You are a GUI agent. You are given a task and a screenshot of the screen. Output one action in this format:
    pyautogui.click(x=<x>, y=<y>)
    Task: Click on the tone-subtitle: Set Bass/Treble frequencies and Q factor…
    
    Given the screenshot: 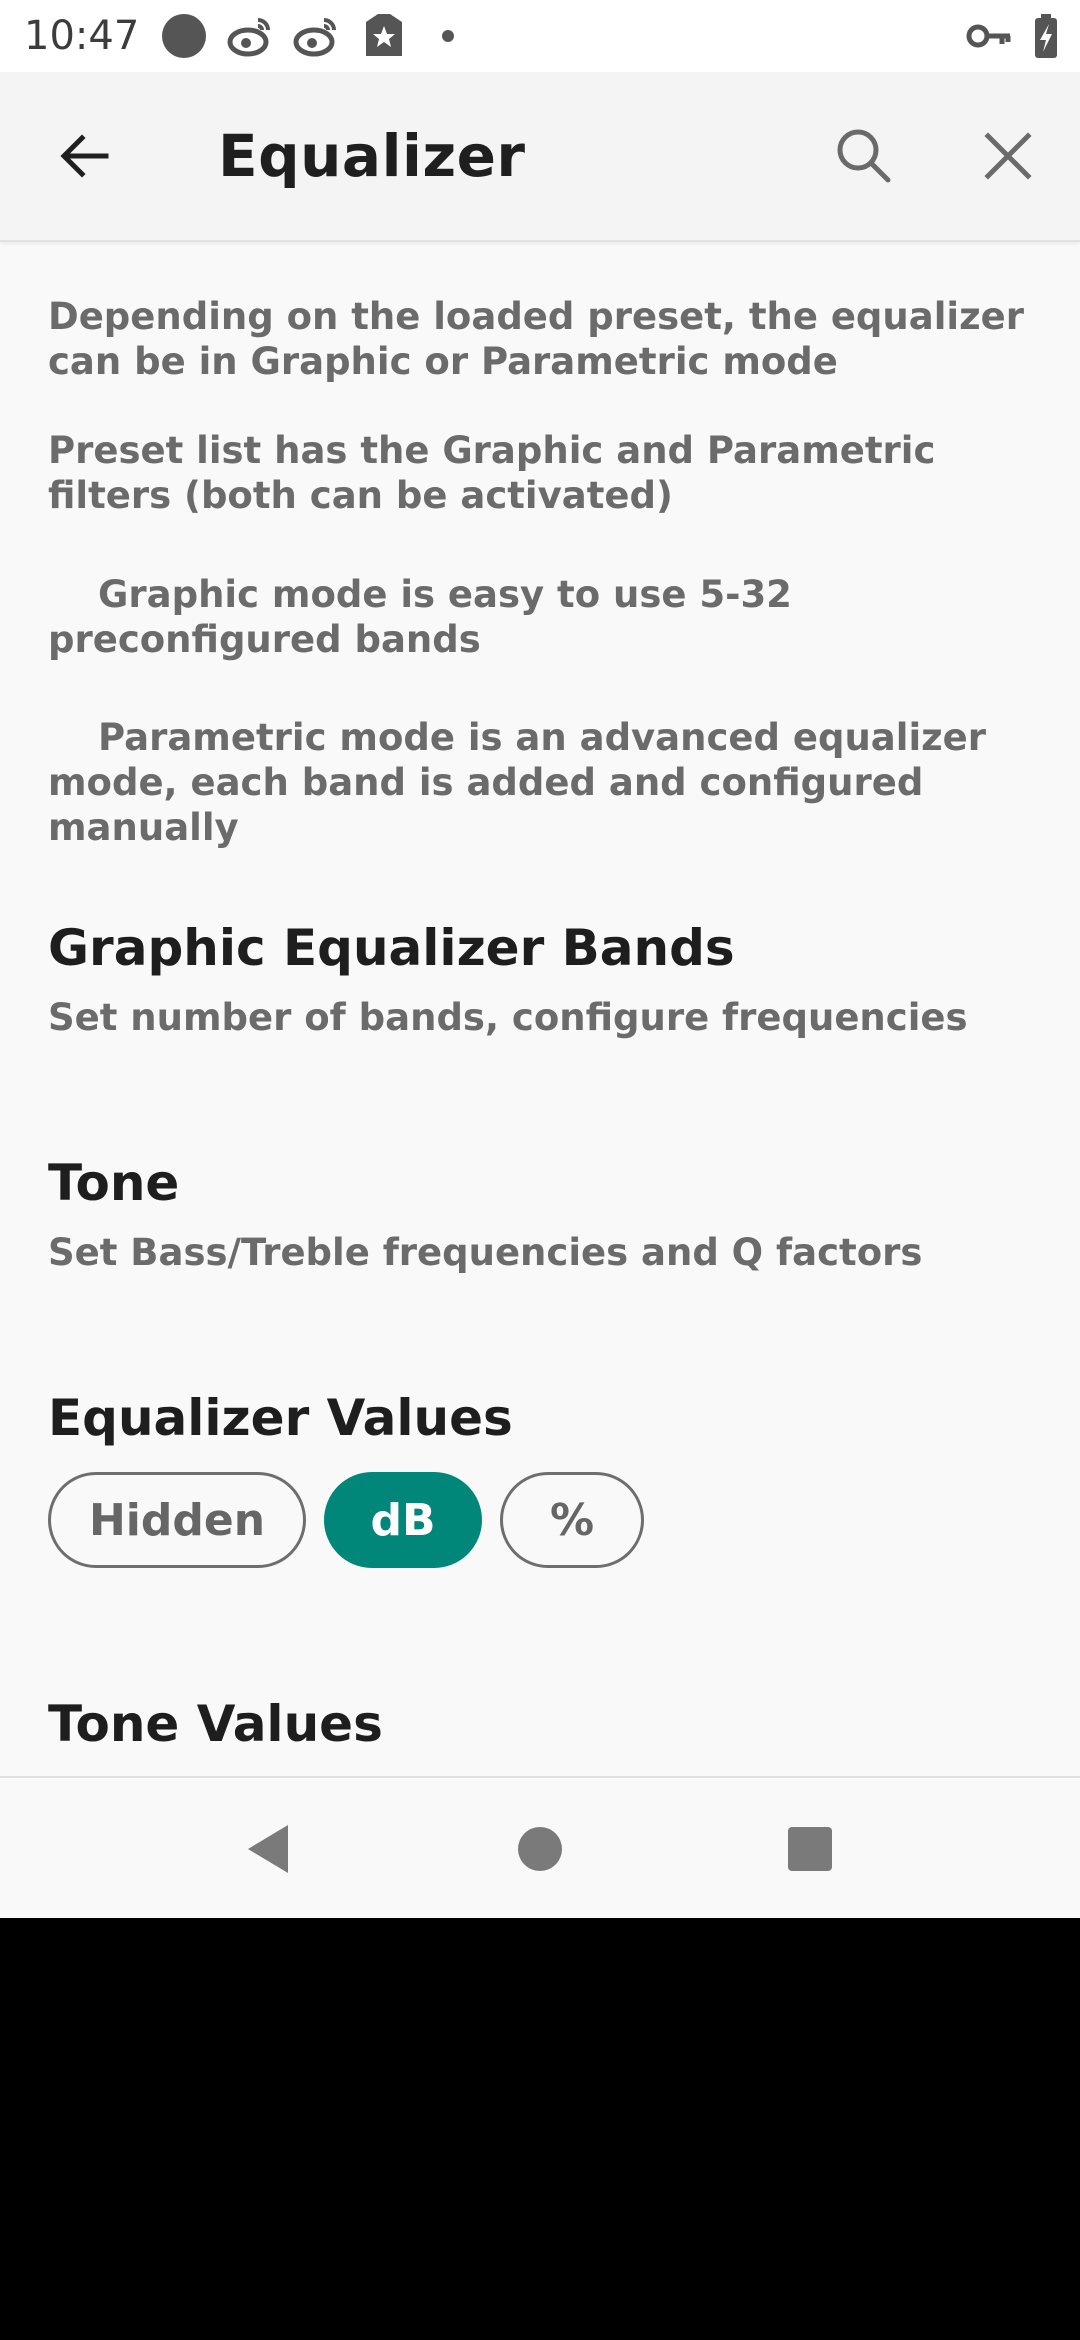 What is the action you would take?
    pyautogui.click(x=485, y=1252)
    